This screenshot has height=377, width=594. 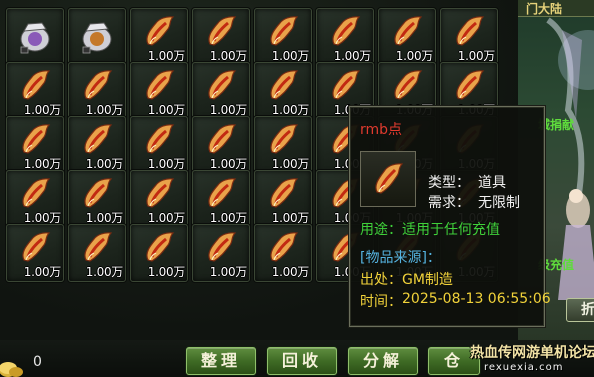 I want to click on site-watermark: 热血传网游单机论坛 rexuexia.com, so click(x=532, y=358).